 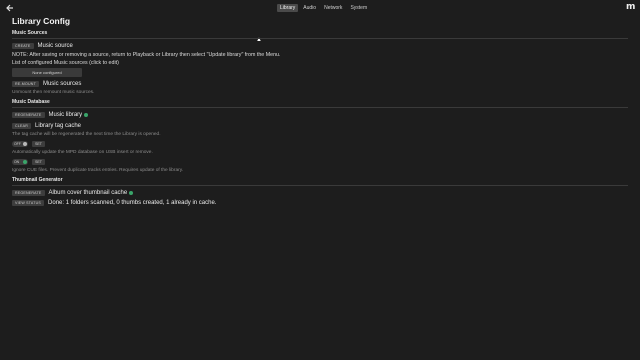 I want to click on page-title: Library Config, so click(x=41, y=21).